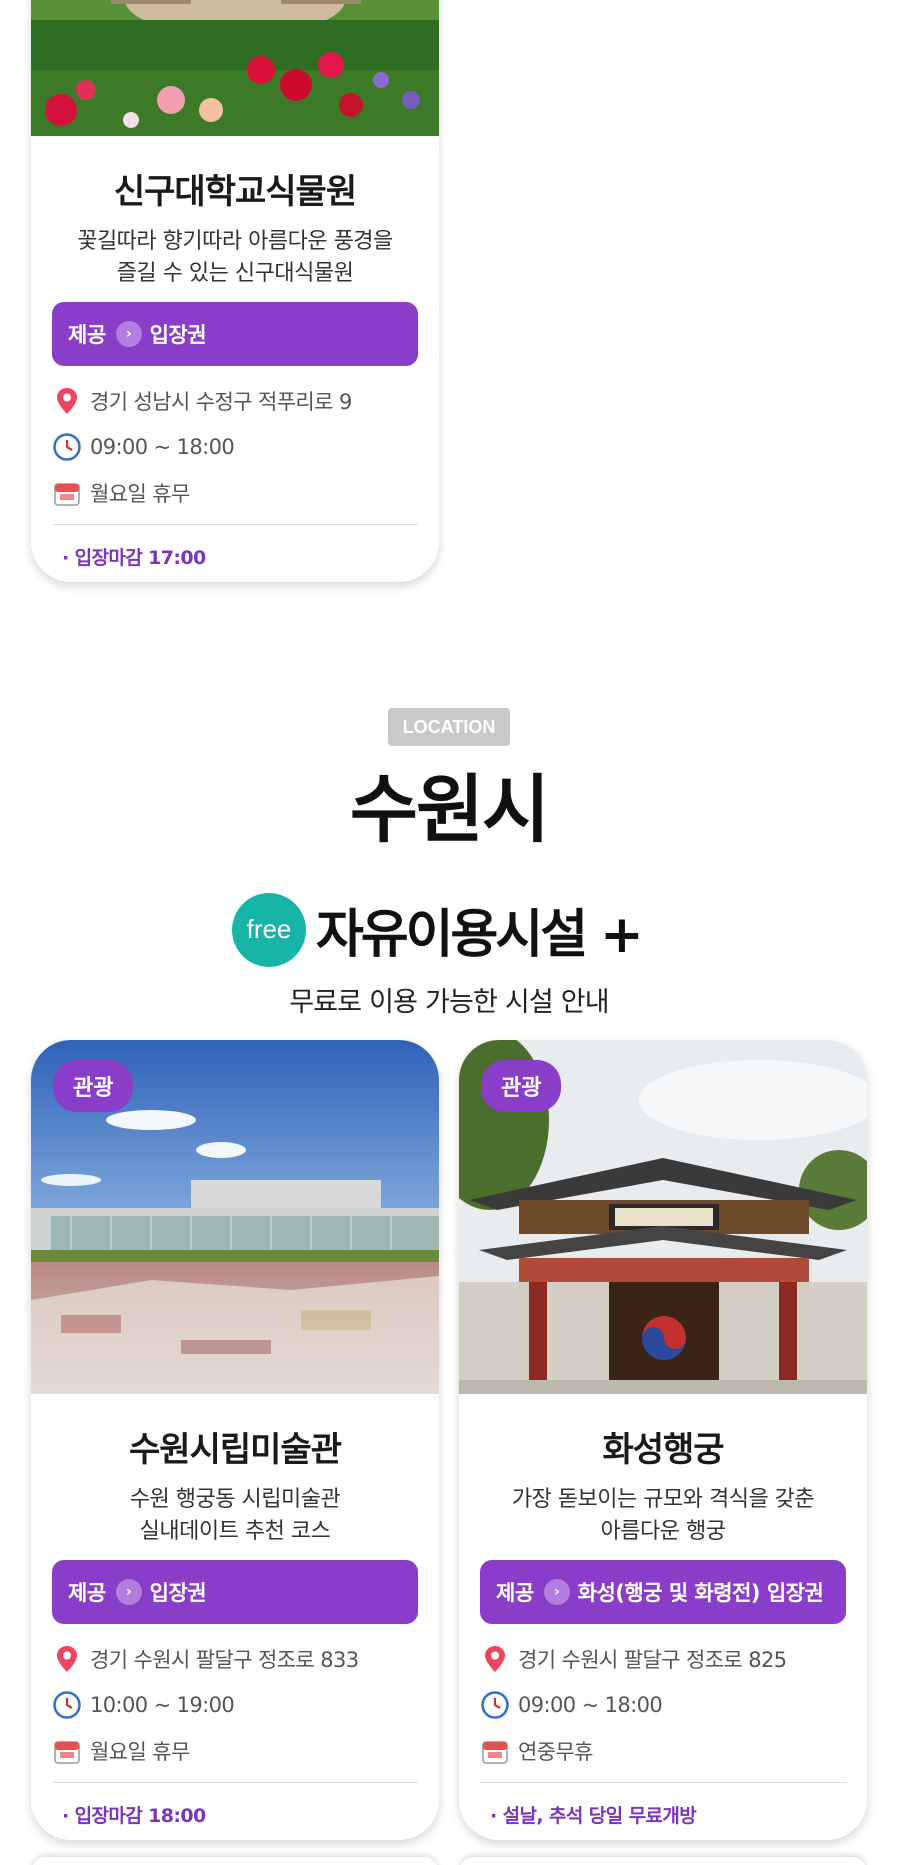  I want to click on card-title: 화성행궁, so click(663, 1450).